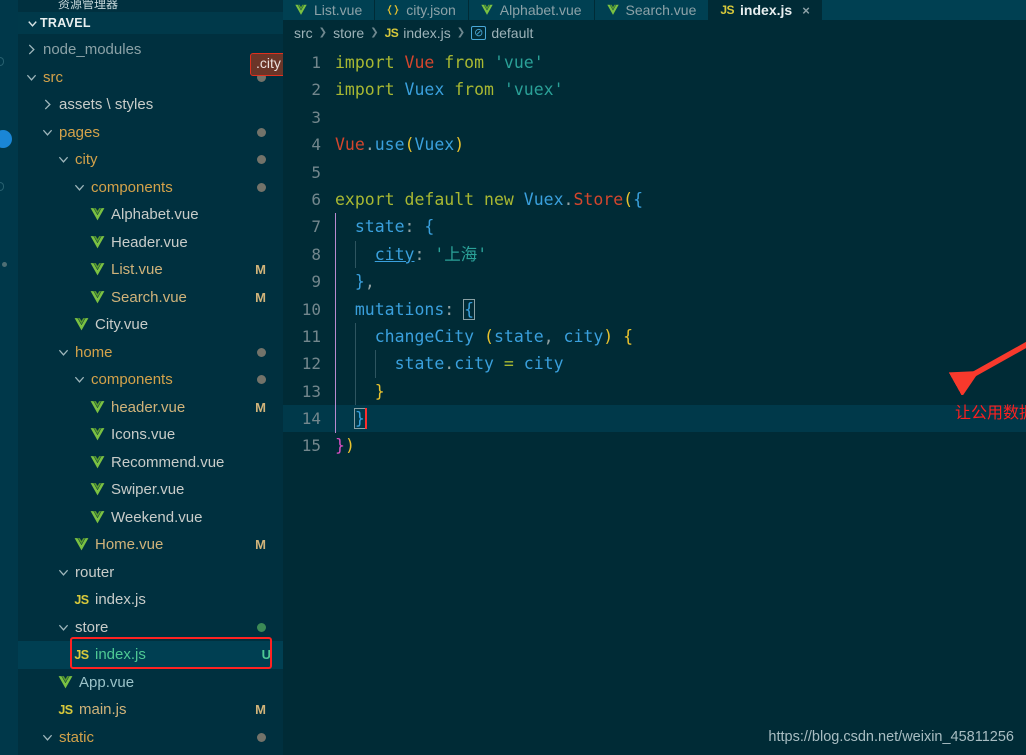 The image size is (1026, 755). Describe the element at coordinates (311, 391) in the screenshot. I see `line-number: 13` at that location.